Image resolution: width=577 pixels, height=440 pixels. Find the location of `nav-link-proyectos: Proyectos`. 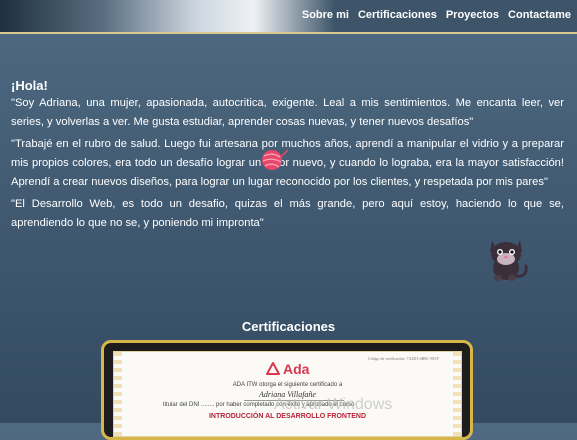

nav-link-proyectos: Proyectos is located at coordinates (472, 15).